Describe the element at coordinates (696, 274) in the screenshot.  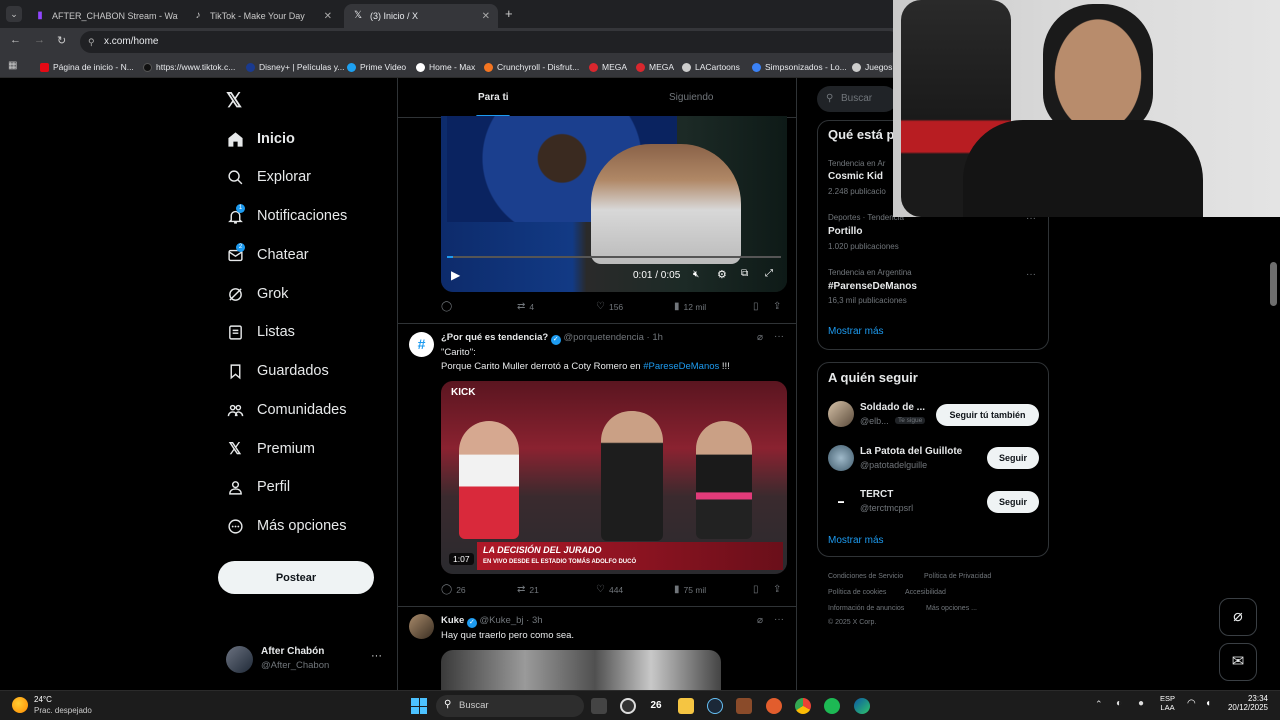
I see `mute-icon: 🔇︎` at that location.